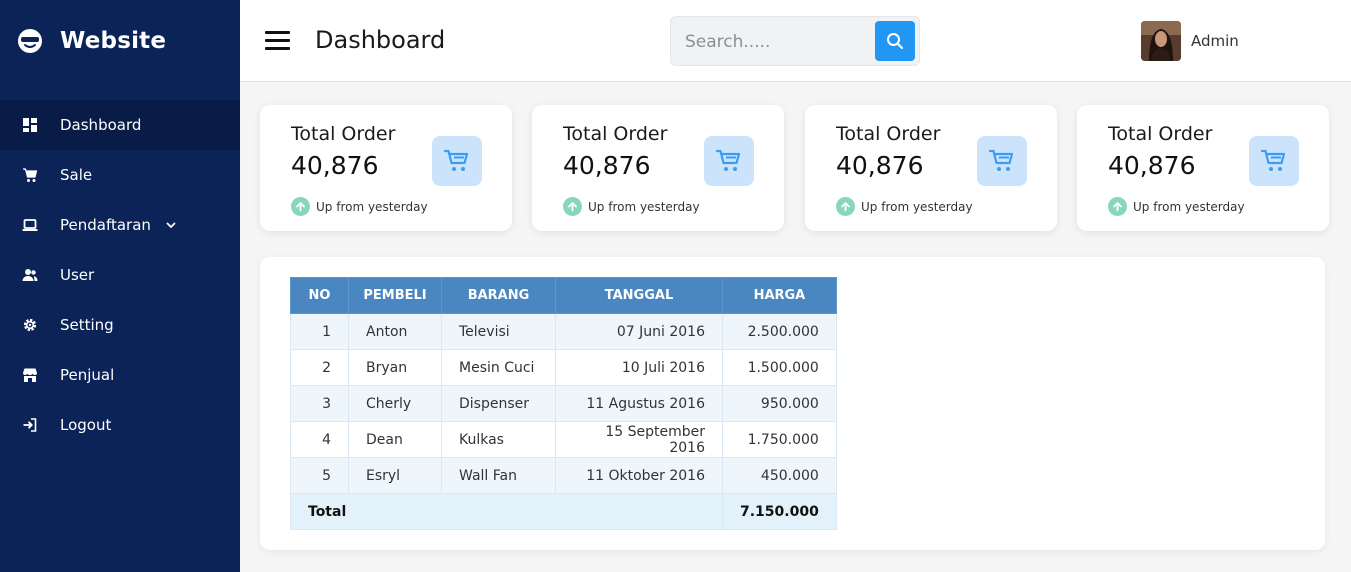 This screenshot has height=572, width=1351. What do you see at coordinates (105, 225) in the screenshot?
I see `sidebar-item-label: Pendaftaran` at bounding box center [105, 225].